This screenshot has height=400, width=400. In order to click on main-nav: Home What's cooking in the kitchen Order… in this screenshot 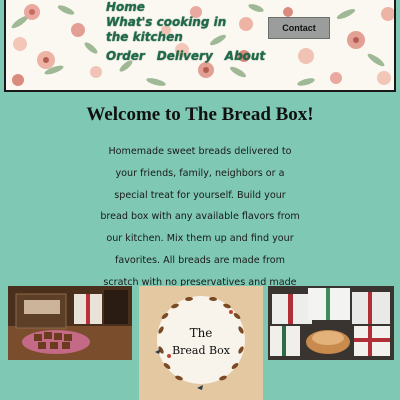, I will do `click(185, 32)`.